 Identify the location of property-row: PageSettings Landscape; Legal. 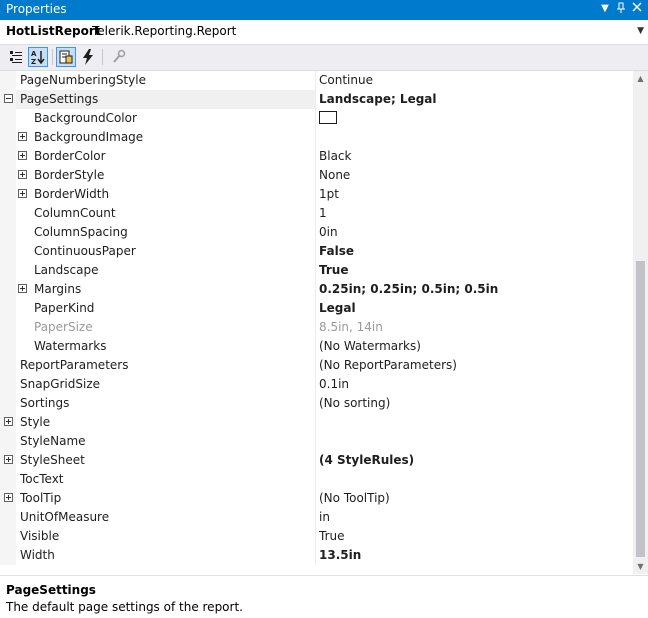
(316, 99).